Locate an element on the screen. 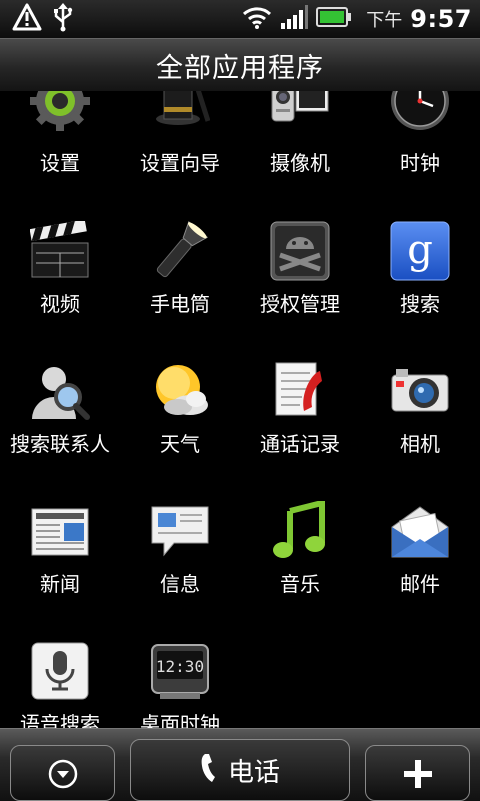 This screenshot has height=801, width=480. app-flashlight: 手电筒 is located at coordinates (180, 286).